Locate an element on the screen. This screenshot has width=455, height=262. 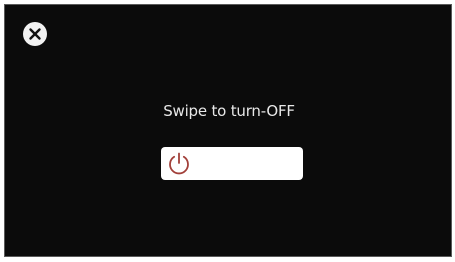
slider-handle is located at coordinates (179, 163).